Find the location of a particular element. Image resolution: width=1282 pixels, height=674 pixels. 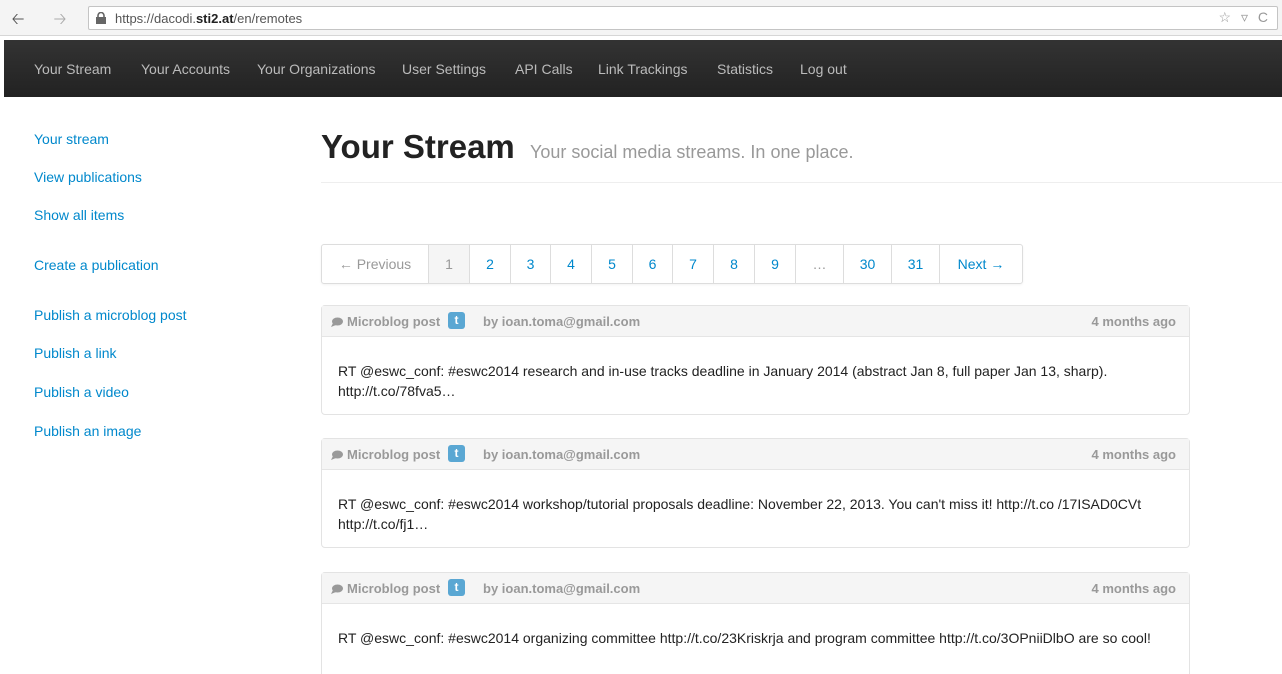

url-prefix: https://dacodi. is located at coordinates (155, 18).